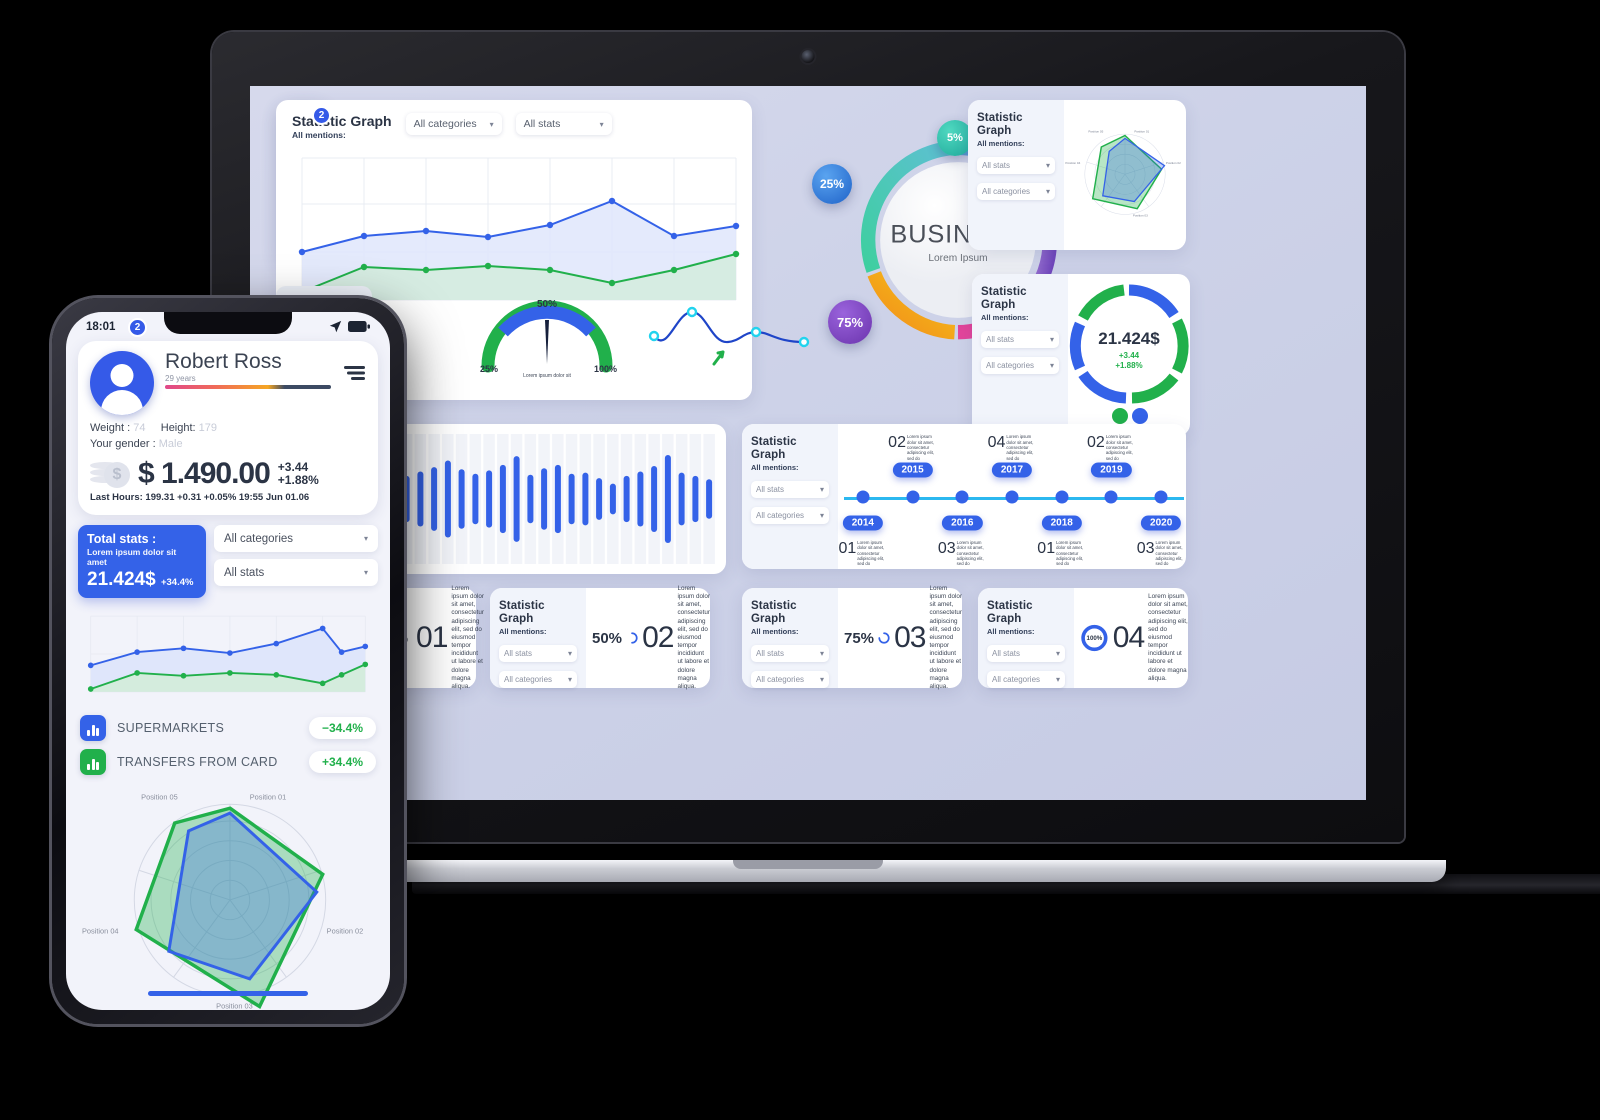  What do you see at coordinates (228, 728) in the screenshot?
I see `list-item: SUPERMARKETS −34.4%` at bounding box center [228, 728].